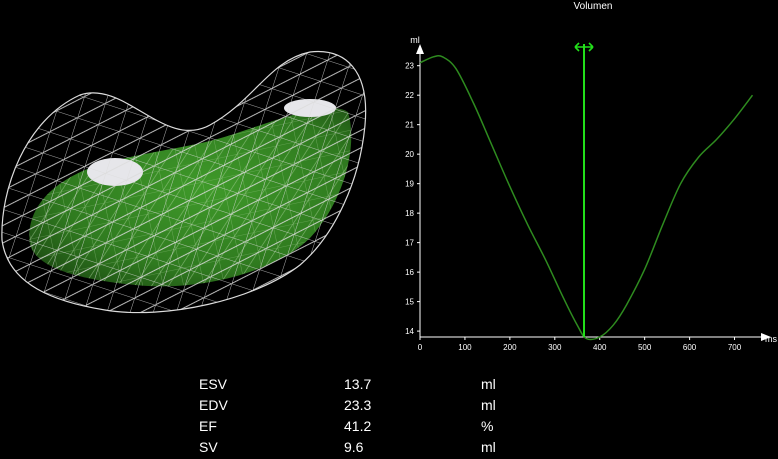 This screenshot has width=778, height=459. I want to click on x-tick-label: 200, so click(510, 347).